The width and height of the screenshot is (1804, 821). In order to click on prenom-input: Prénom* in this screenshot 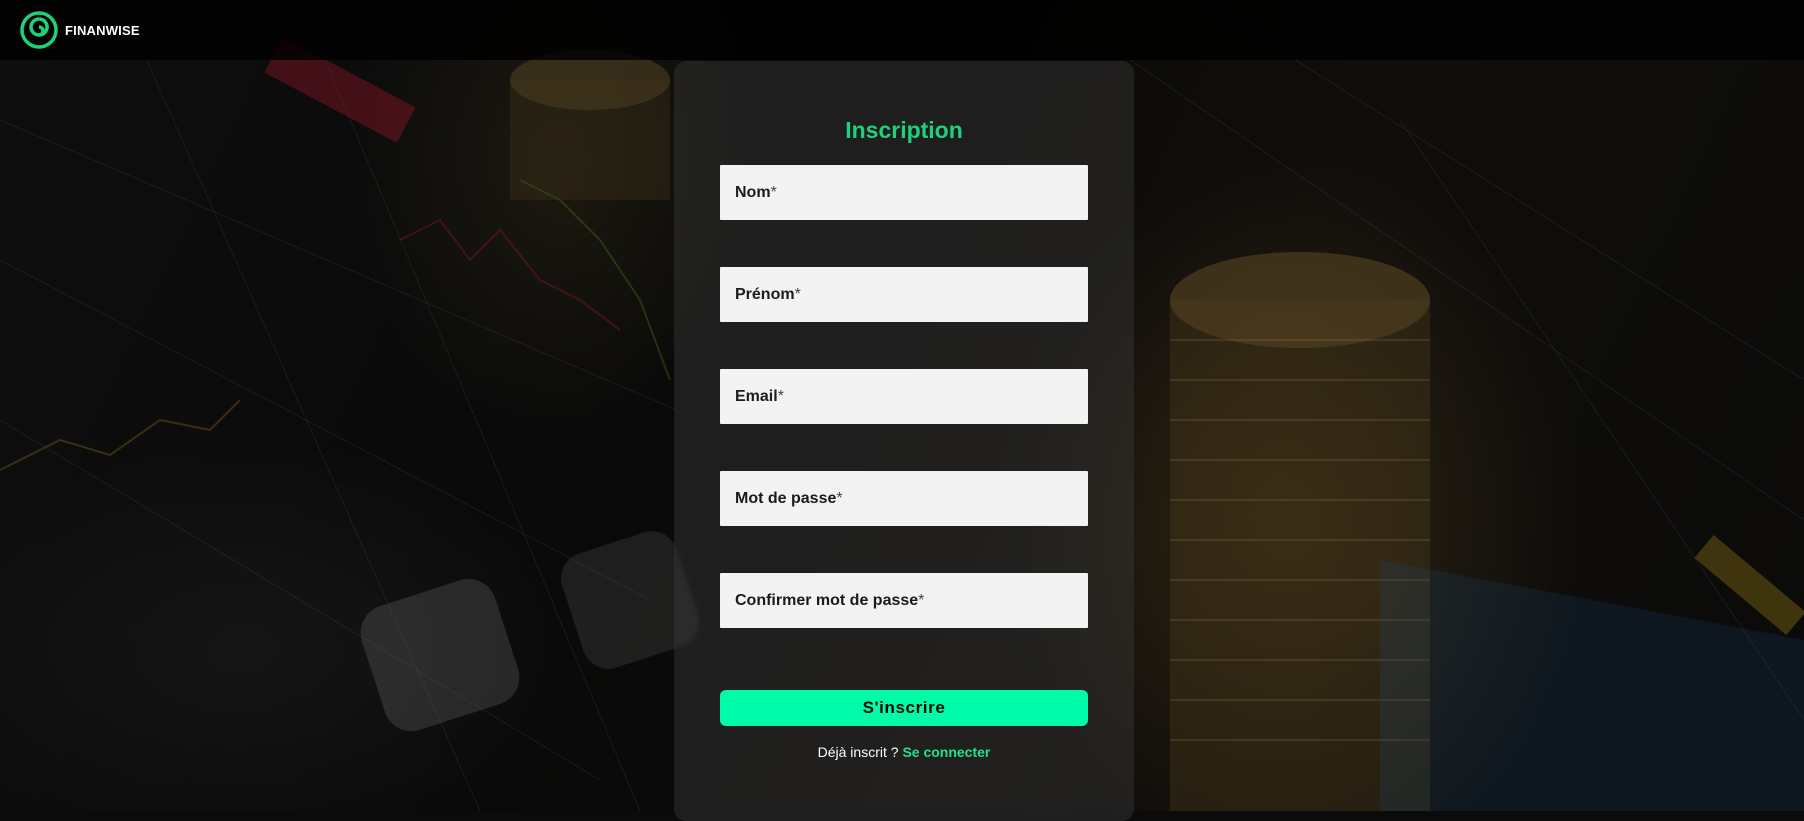, I will do `click(904, 294)`.